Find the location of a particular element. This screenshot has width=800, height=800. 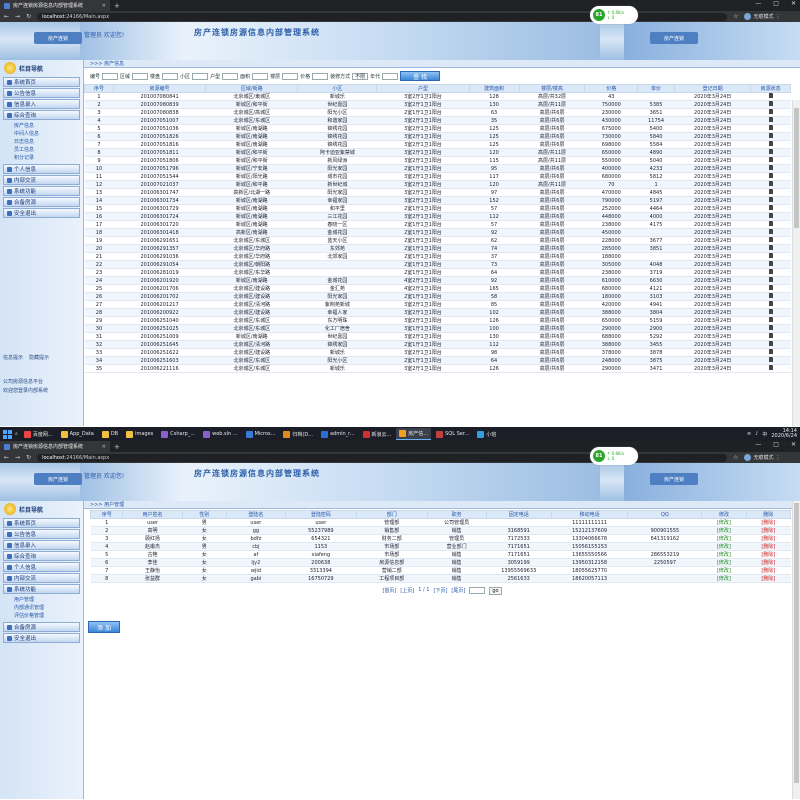

taskbar-app: App_Data is located at coordinates (77, 434).